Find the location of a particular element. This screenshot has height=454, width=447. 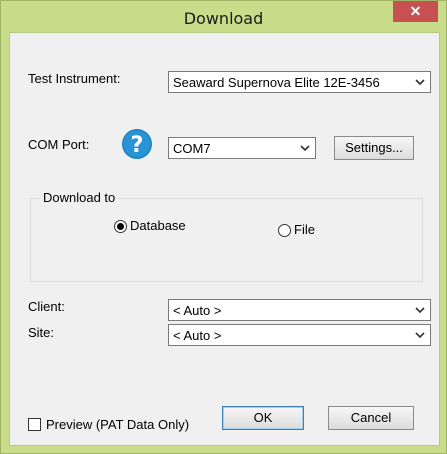

com-port-value: COM7 is located at coordinates (192, 148).